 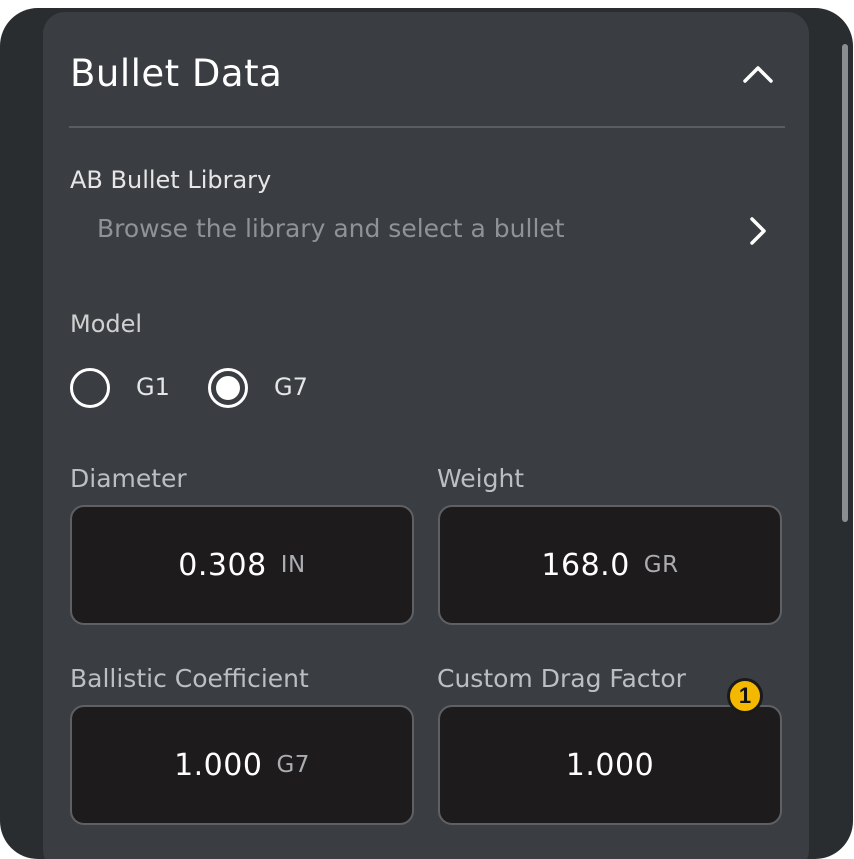 I want to click on chevron-right-icon, so click(x=758, y=231).